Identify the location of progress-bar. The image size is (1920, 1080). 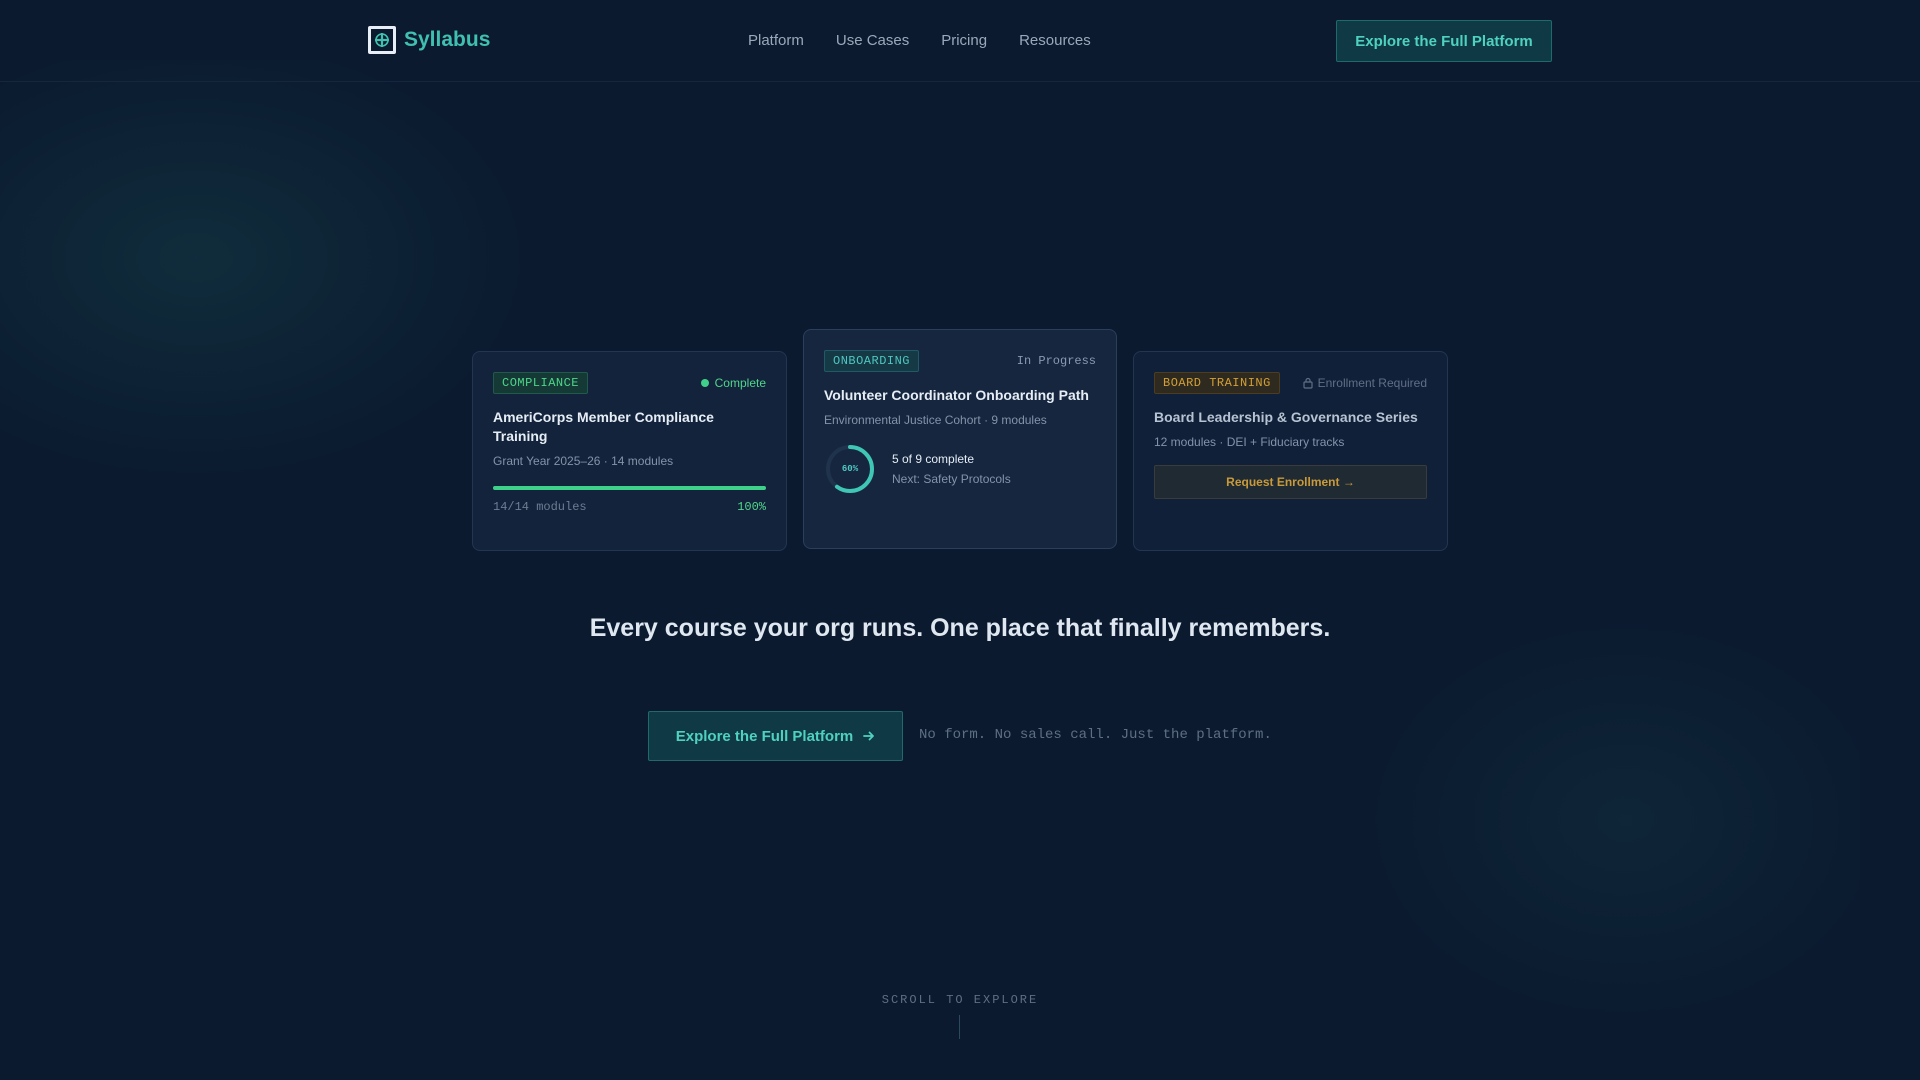
(629, 488).